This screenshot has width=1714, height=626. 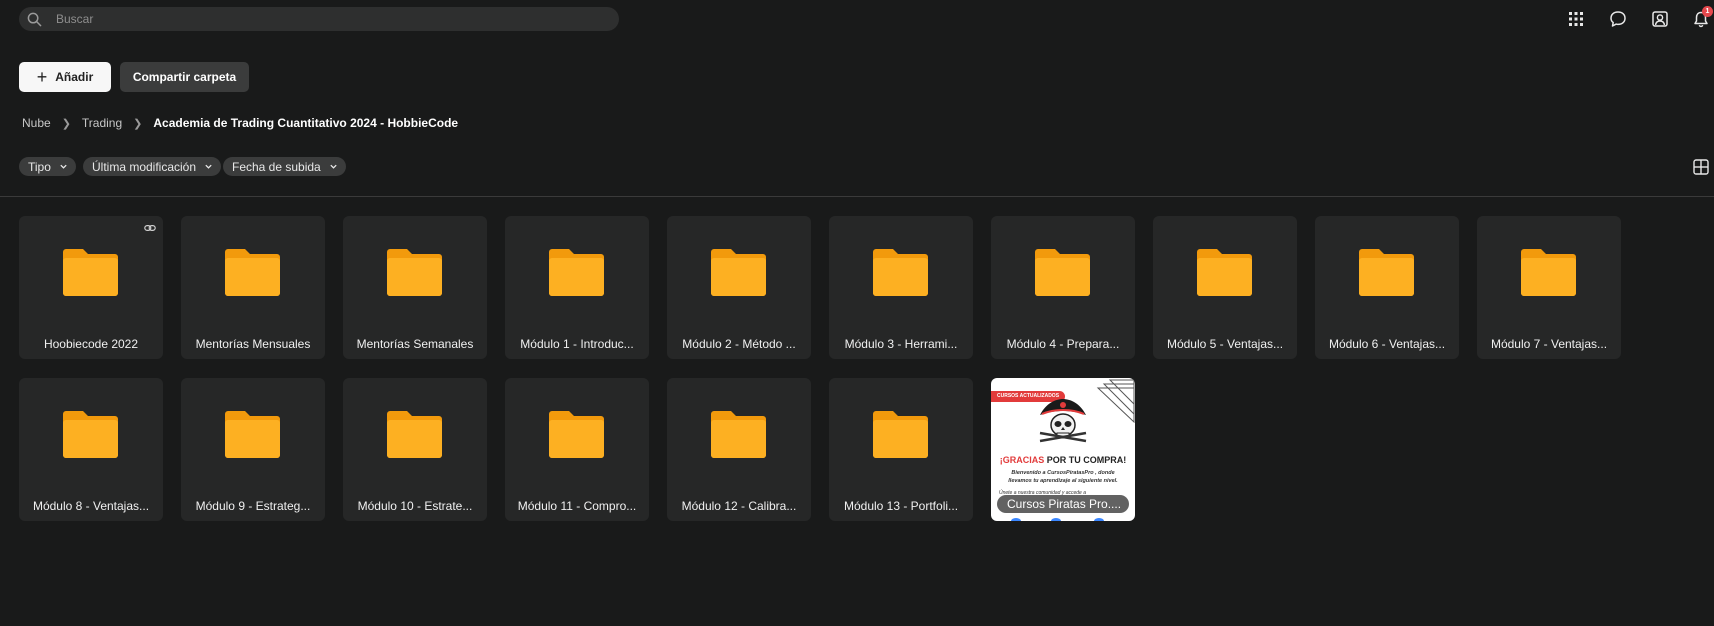 What do you see at coordinates (102, 123) in the screenshot?
I see `breadcrumb-item-trading: Trading` at bounding box center [102, 123].